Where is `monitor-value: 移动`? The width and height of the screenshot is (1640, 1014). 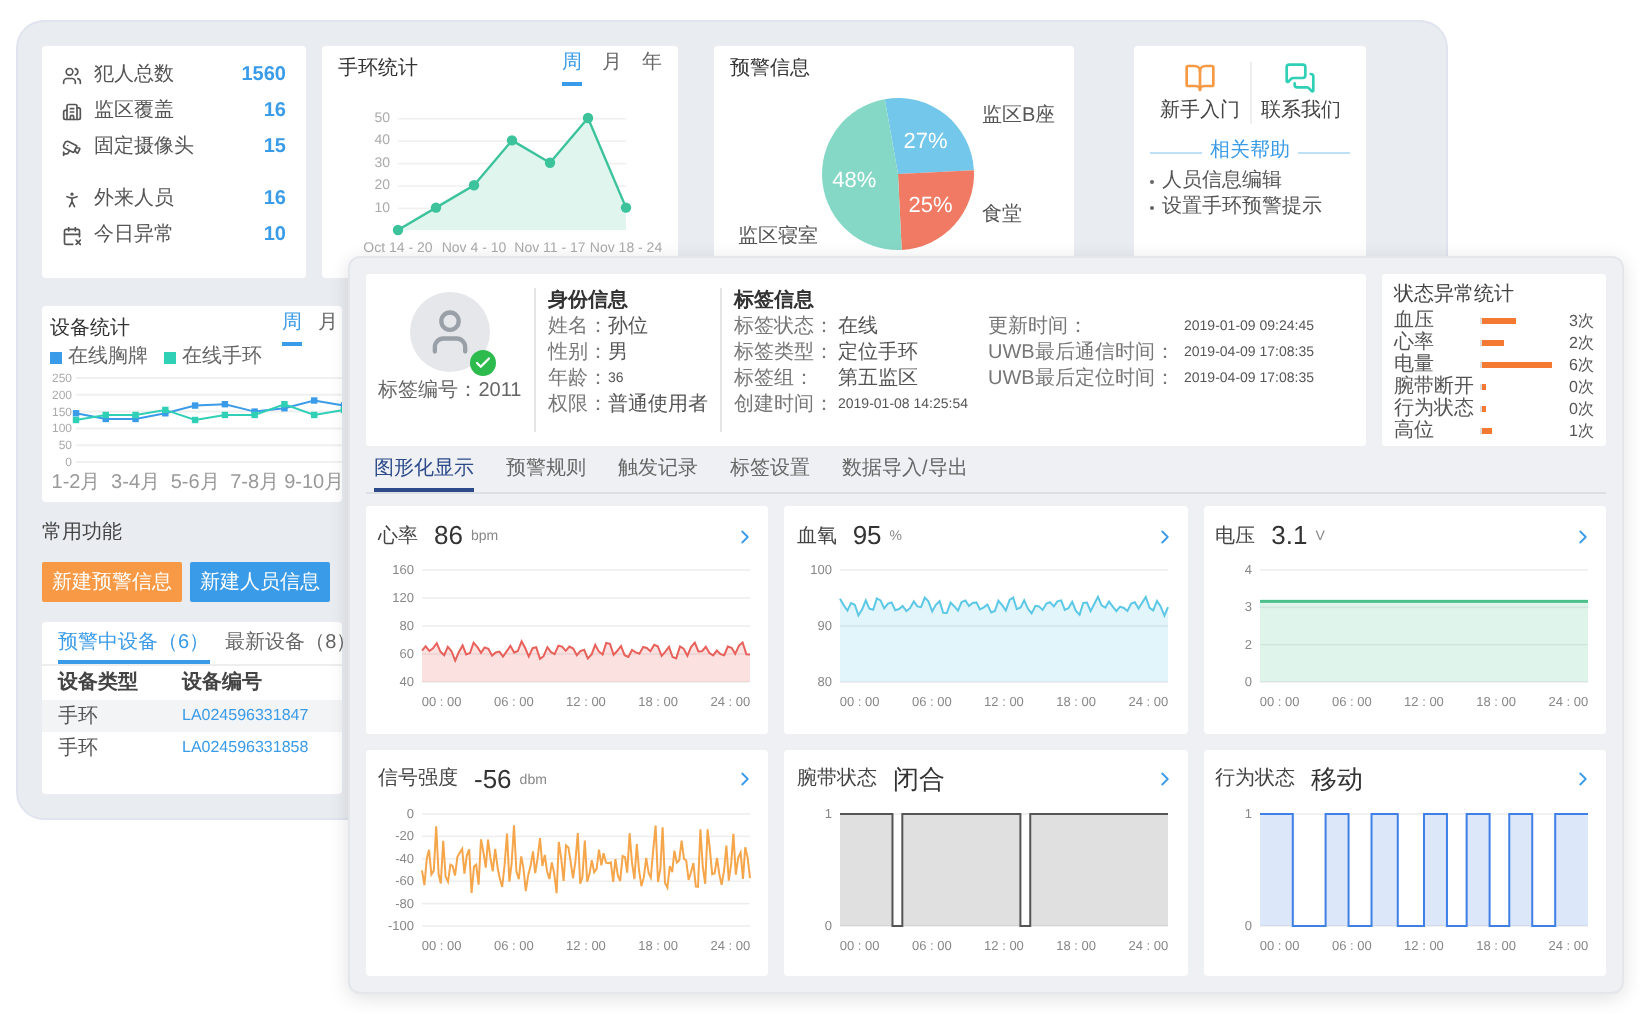
monitor-value: 移动 is located at coordinates (1337, 779).